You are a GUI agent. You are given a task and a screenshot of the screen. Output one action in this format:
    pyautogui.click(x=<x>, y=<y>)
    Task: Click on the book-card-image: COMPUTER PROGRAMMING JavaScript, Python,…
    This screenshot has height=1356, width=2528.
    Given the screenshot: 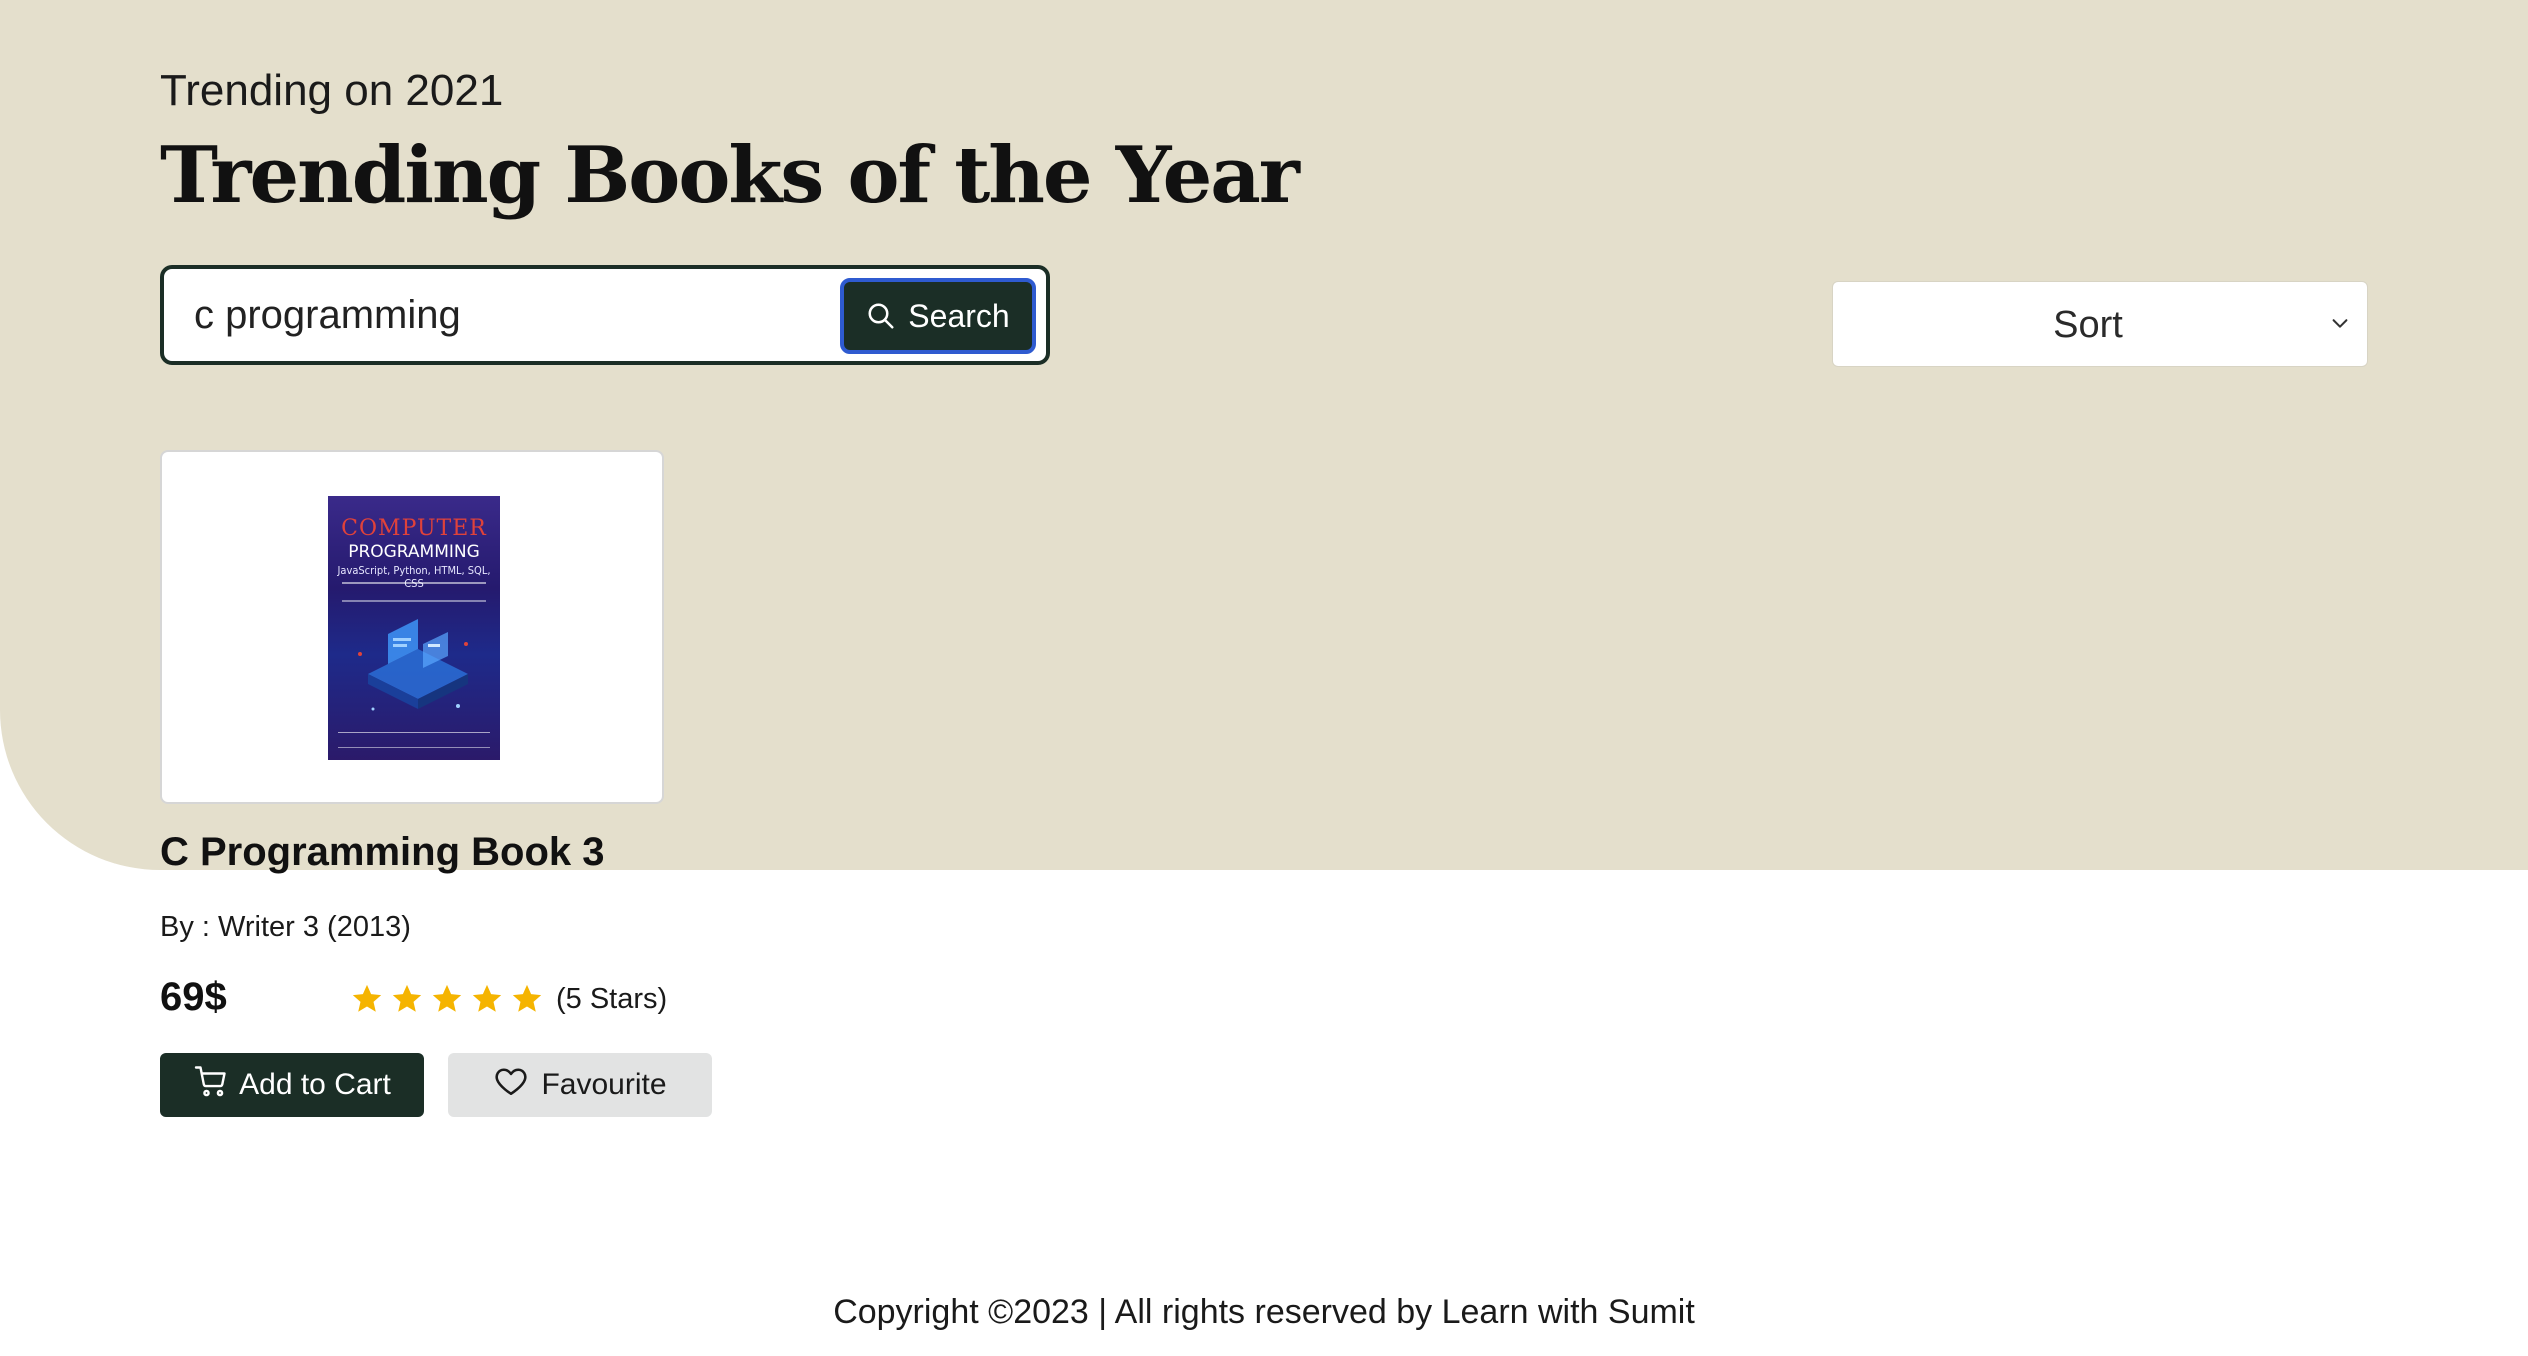 What is the action you would take?
    pyautogui.click(x=412, y=627)
    